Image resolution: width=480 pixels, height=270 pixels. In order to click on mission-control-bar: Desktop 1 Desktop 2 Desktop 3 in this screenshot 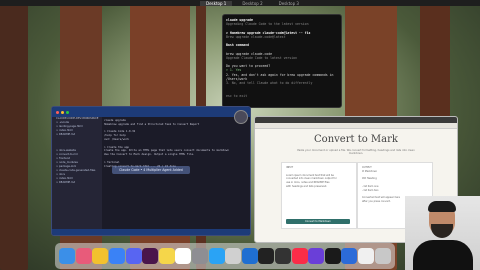, I will do `click(240, 3)`.